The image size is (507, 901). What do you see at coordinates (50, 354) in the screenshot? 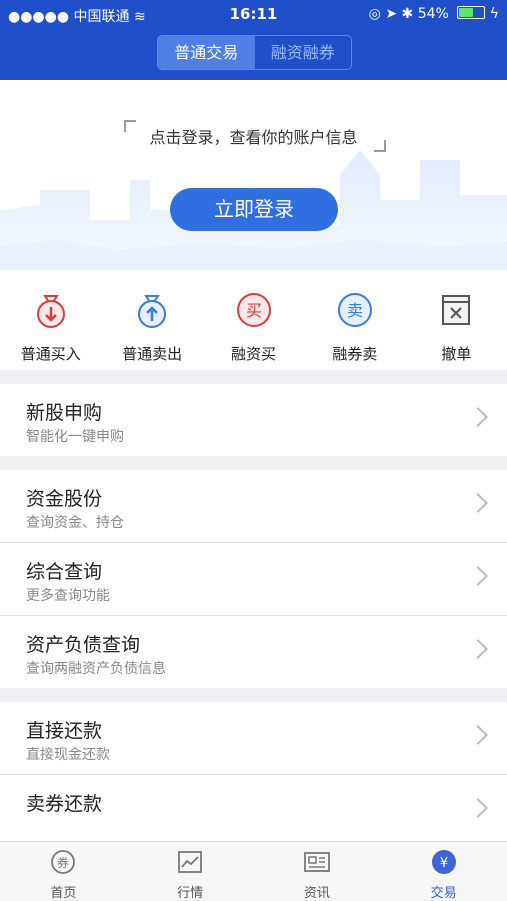
I see `action-label: 普通买入` at bounding box center [50, 354].